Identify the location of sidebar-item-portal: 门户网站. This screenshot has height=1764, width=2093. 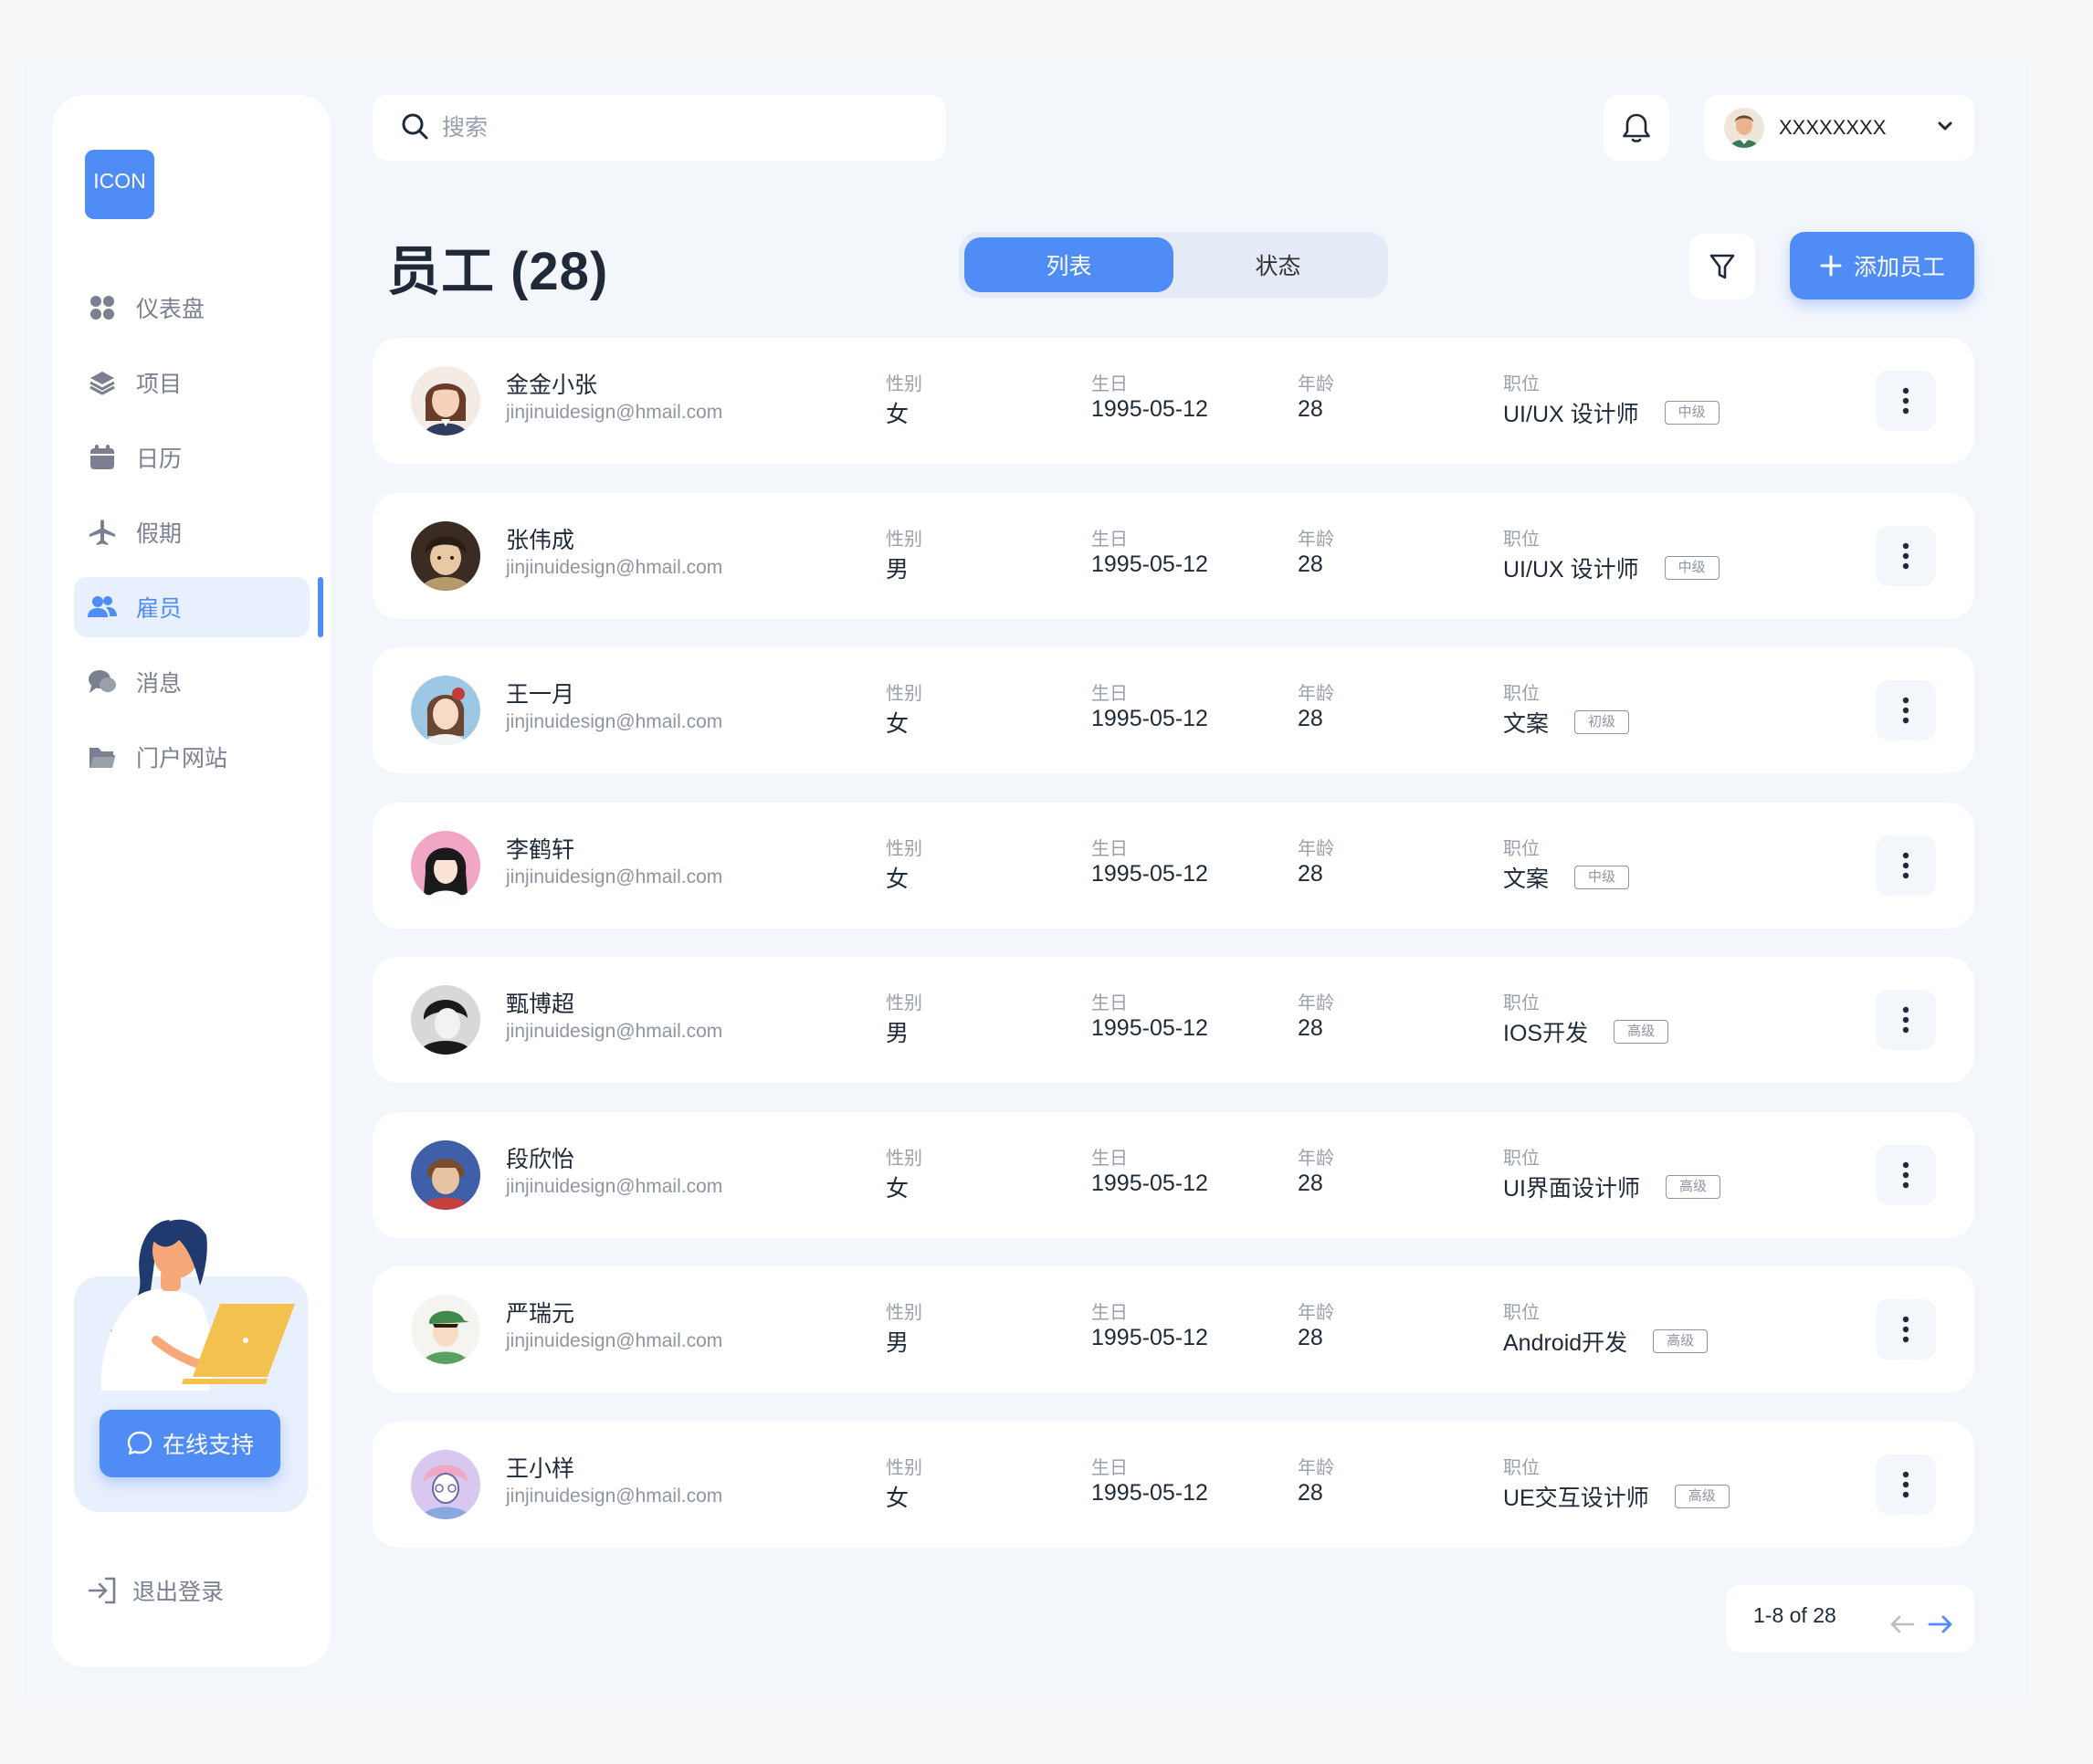
(192, 757).